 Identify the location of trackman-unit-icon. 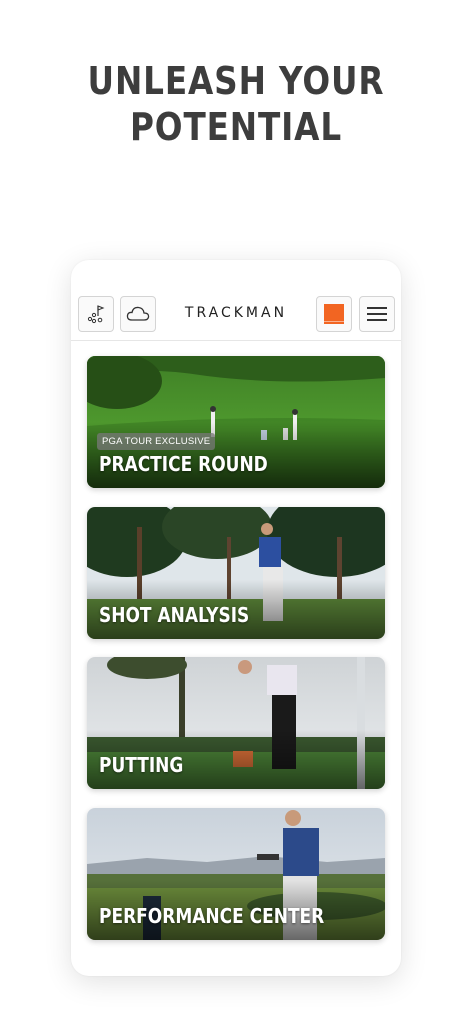
(334, 314).